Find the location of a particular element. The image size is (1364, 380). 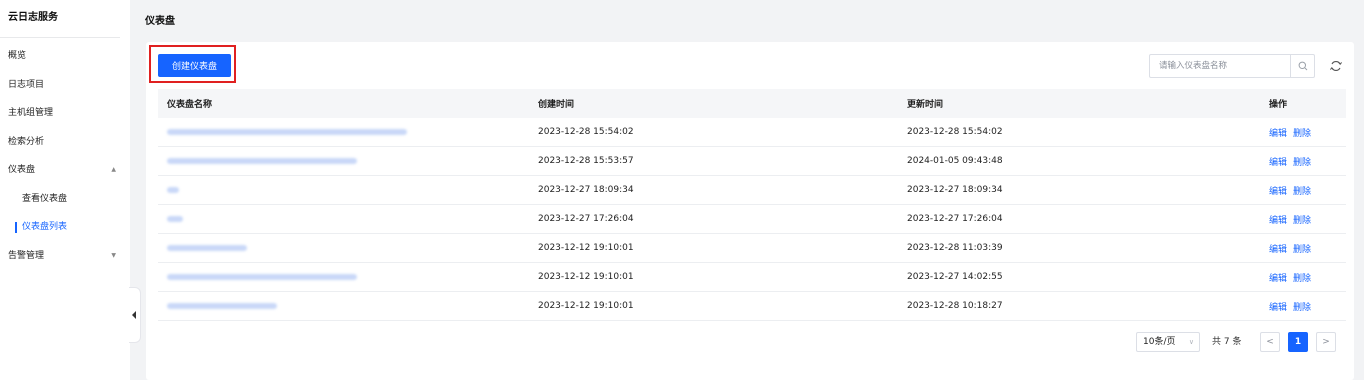

column-header-name: 仪表盘名称 is located at coordinates (190, 105).